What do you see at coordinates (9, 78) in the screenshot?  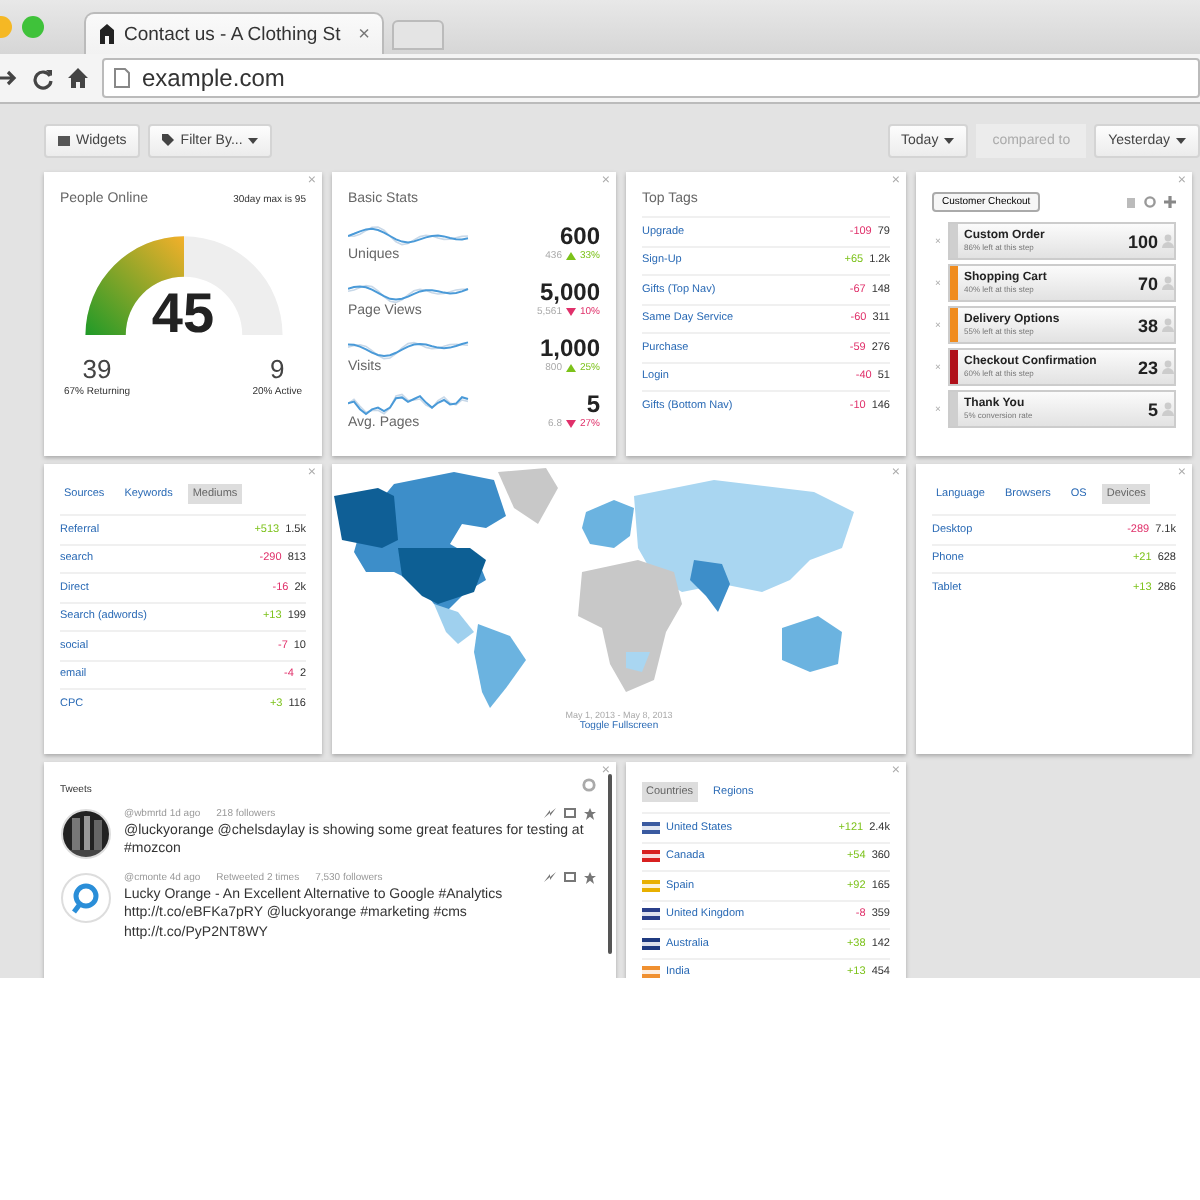 I see `forward-icon` at bounding box center [9, 78].